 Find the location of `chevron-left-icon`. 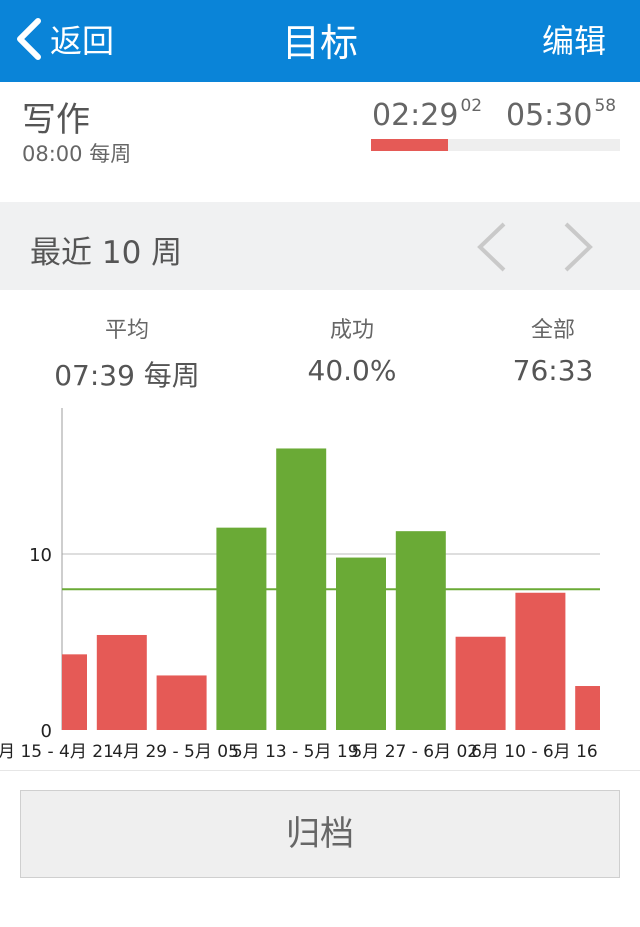

chevron-left-icon is located at coordinates (491, 247).